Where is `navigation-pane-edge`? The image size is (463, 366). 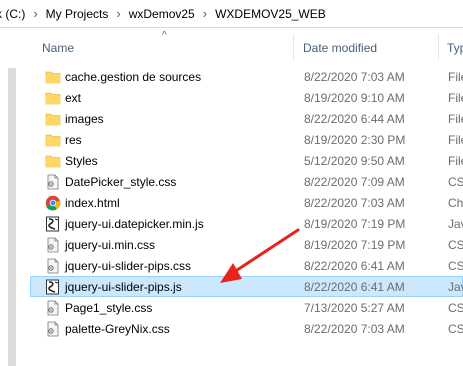 navigation-pane-edge is located at coordinates (11, 197).